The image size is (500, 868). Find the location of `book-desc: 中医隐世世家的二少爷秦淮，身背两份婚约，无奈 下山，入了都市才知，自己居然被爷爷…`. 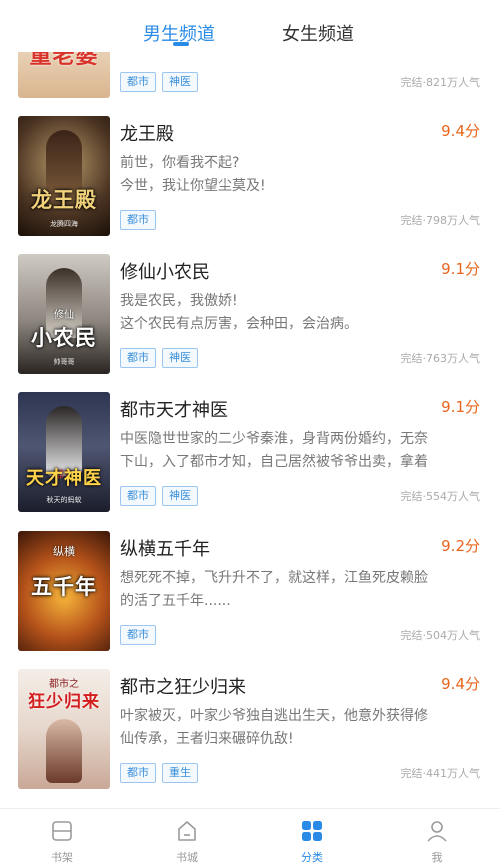

book-desc: 中医隐世世家的二少爷秦淮，身背两份婚约，无奈 下山，入了都市才知，自己居然被爷爷… is located at coordinates (301, 451).